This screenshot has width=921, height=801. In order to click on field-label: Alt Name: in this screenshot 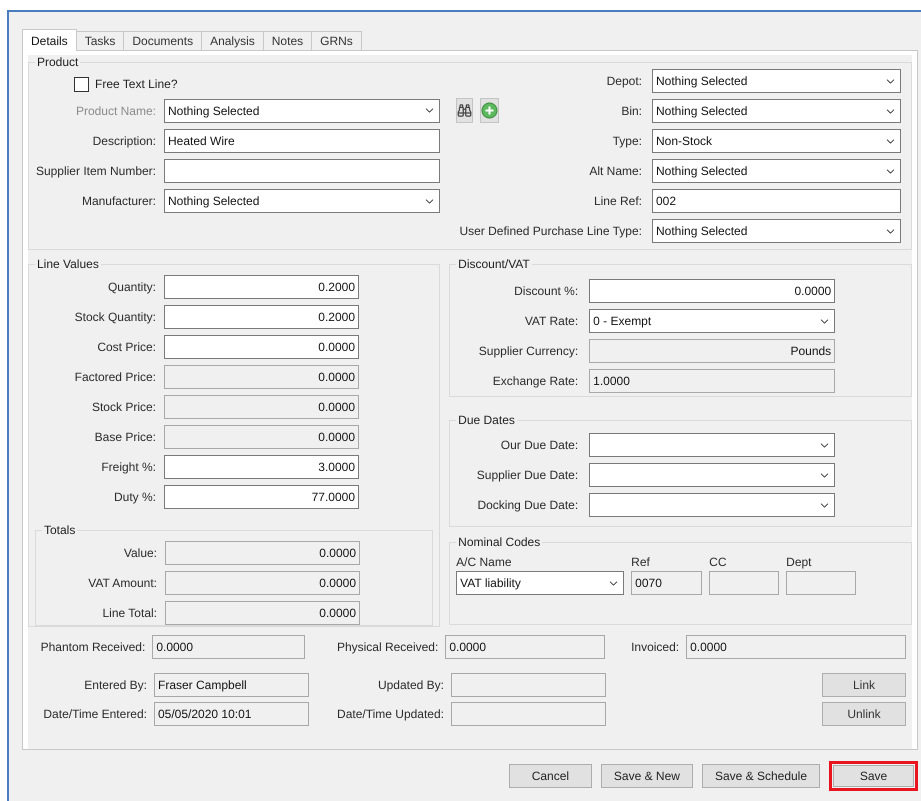, I will do `click(615, 171)`.